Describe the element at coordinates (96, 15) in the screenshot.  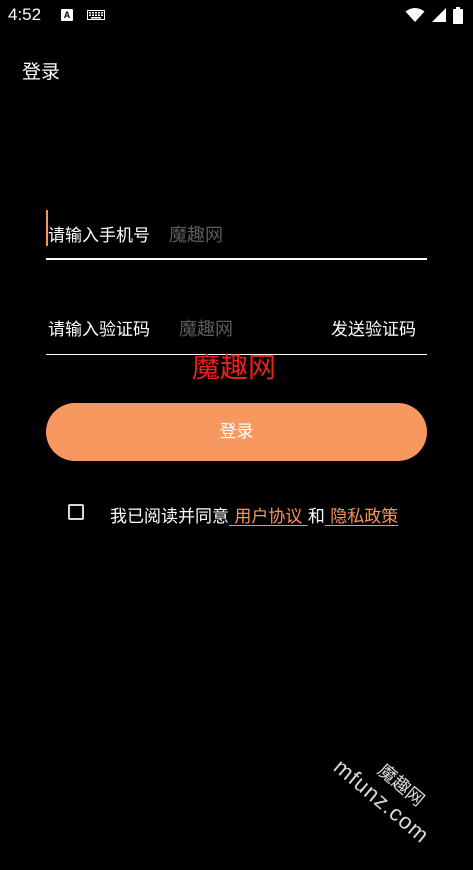
I see `keyboard-icon` at that location.